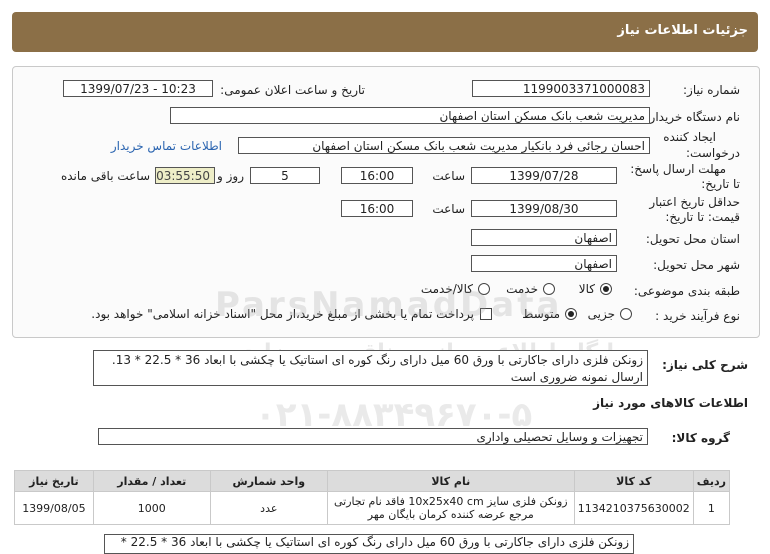 The height and width of the screenshot is (554, 770). Describe the element at coordinates (373, 436) in the screenshot. I see `goods-group-field: تجهیزات و وسایل تحصیلی واداری` at that location.